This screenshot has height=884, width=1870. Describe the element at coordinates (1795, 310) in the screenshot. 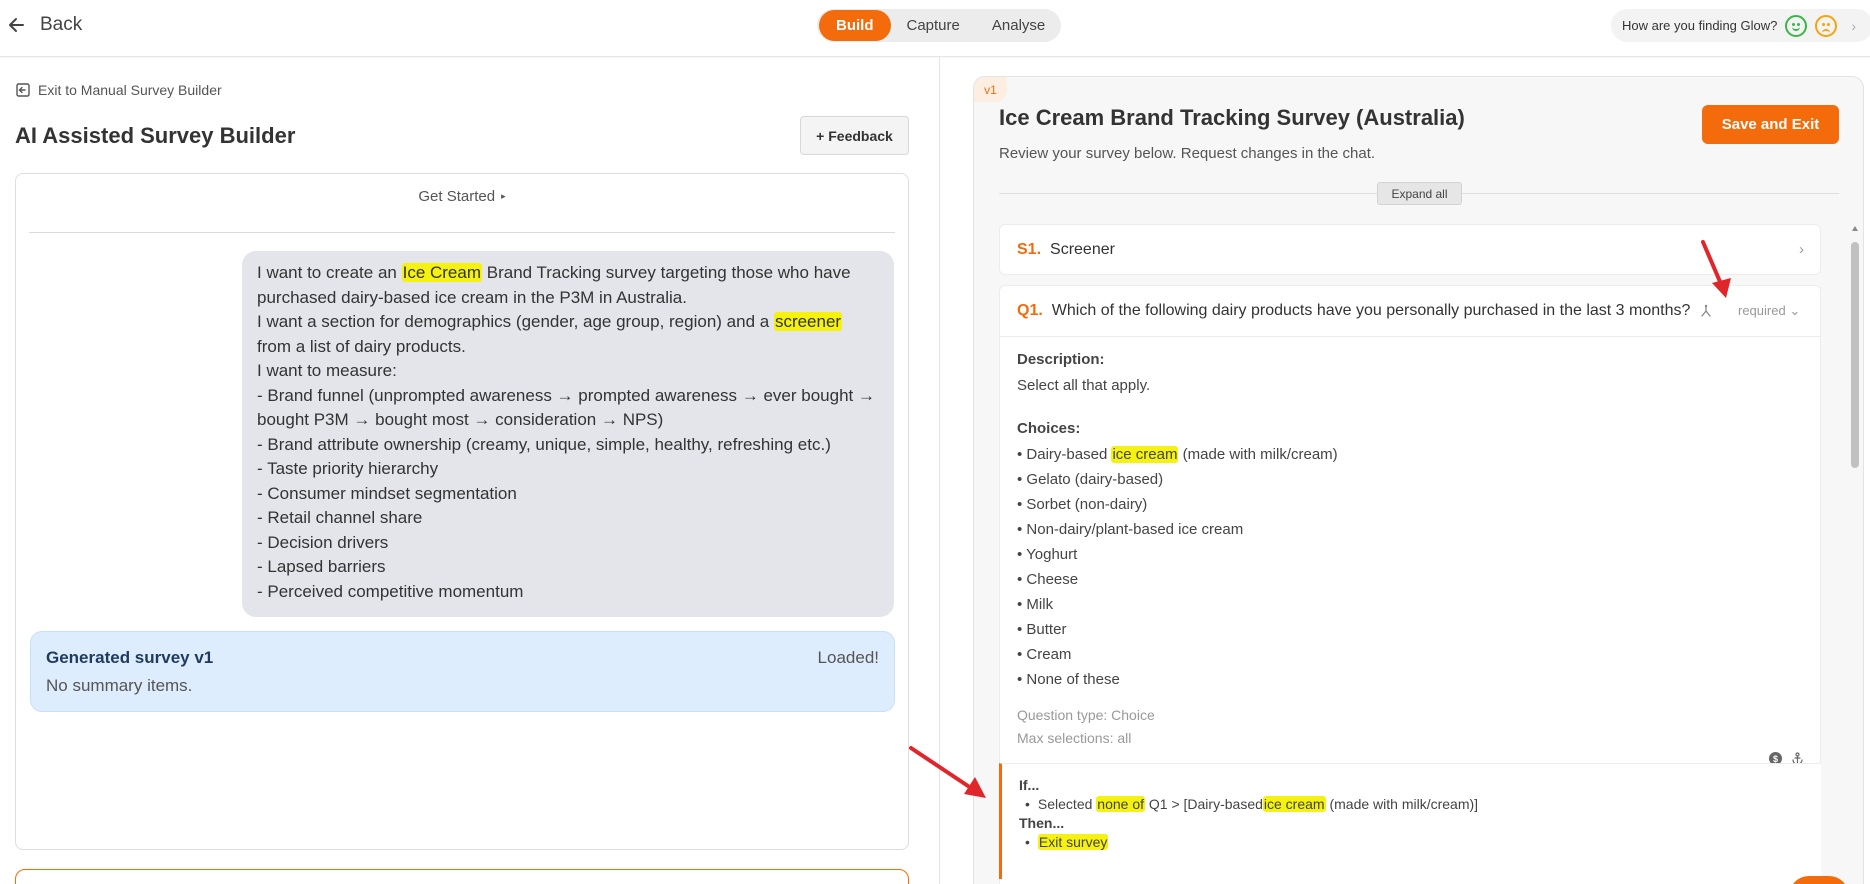

I see `chevron-down-icon: ⌄` at that location.